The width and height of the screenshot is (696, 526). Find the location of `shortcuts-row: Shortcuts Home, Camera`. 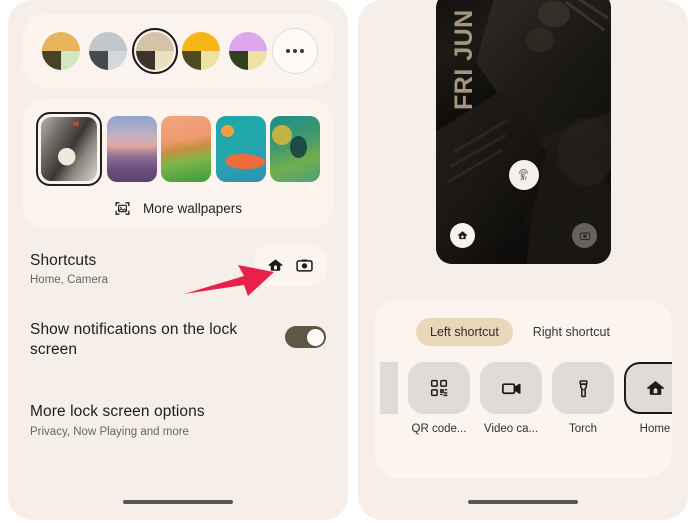

shortcuts-row: Shortcuts Home, Camera is located at coordinates (178, 265).